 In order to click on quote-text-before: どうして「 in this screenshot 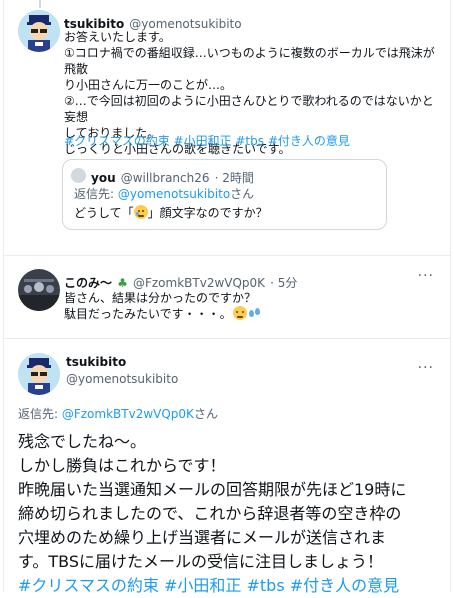, I will do `click(104, 213)`.